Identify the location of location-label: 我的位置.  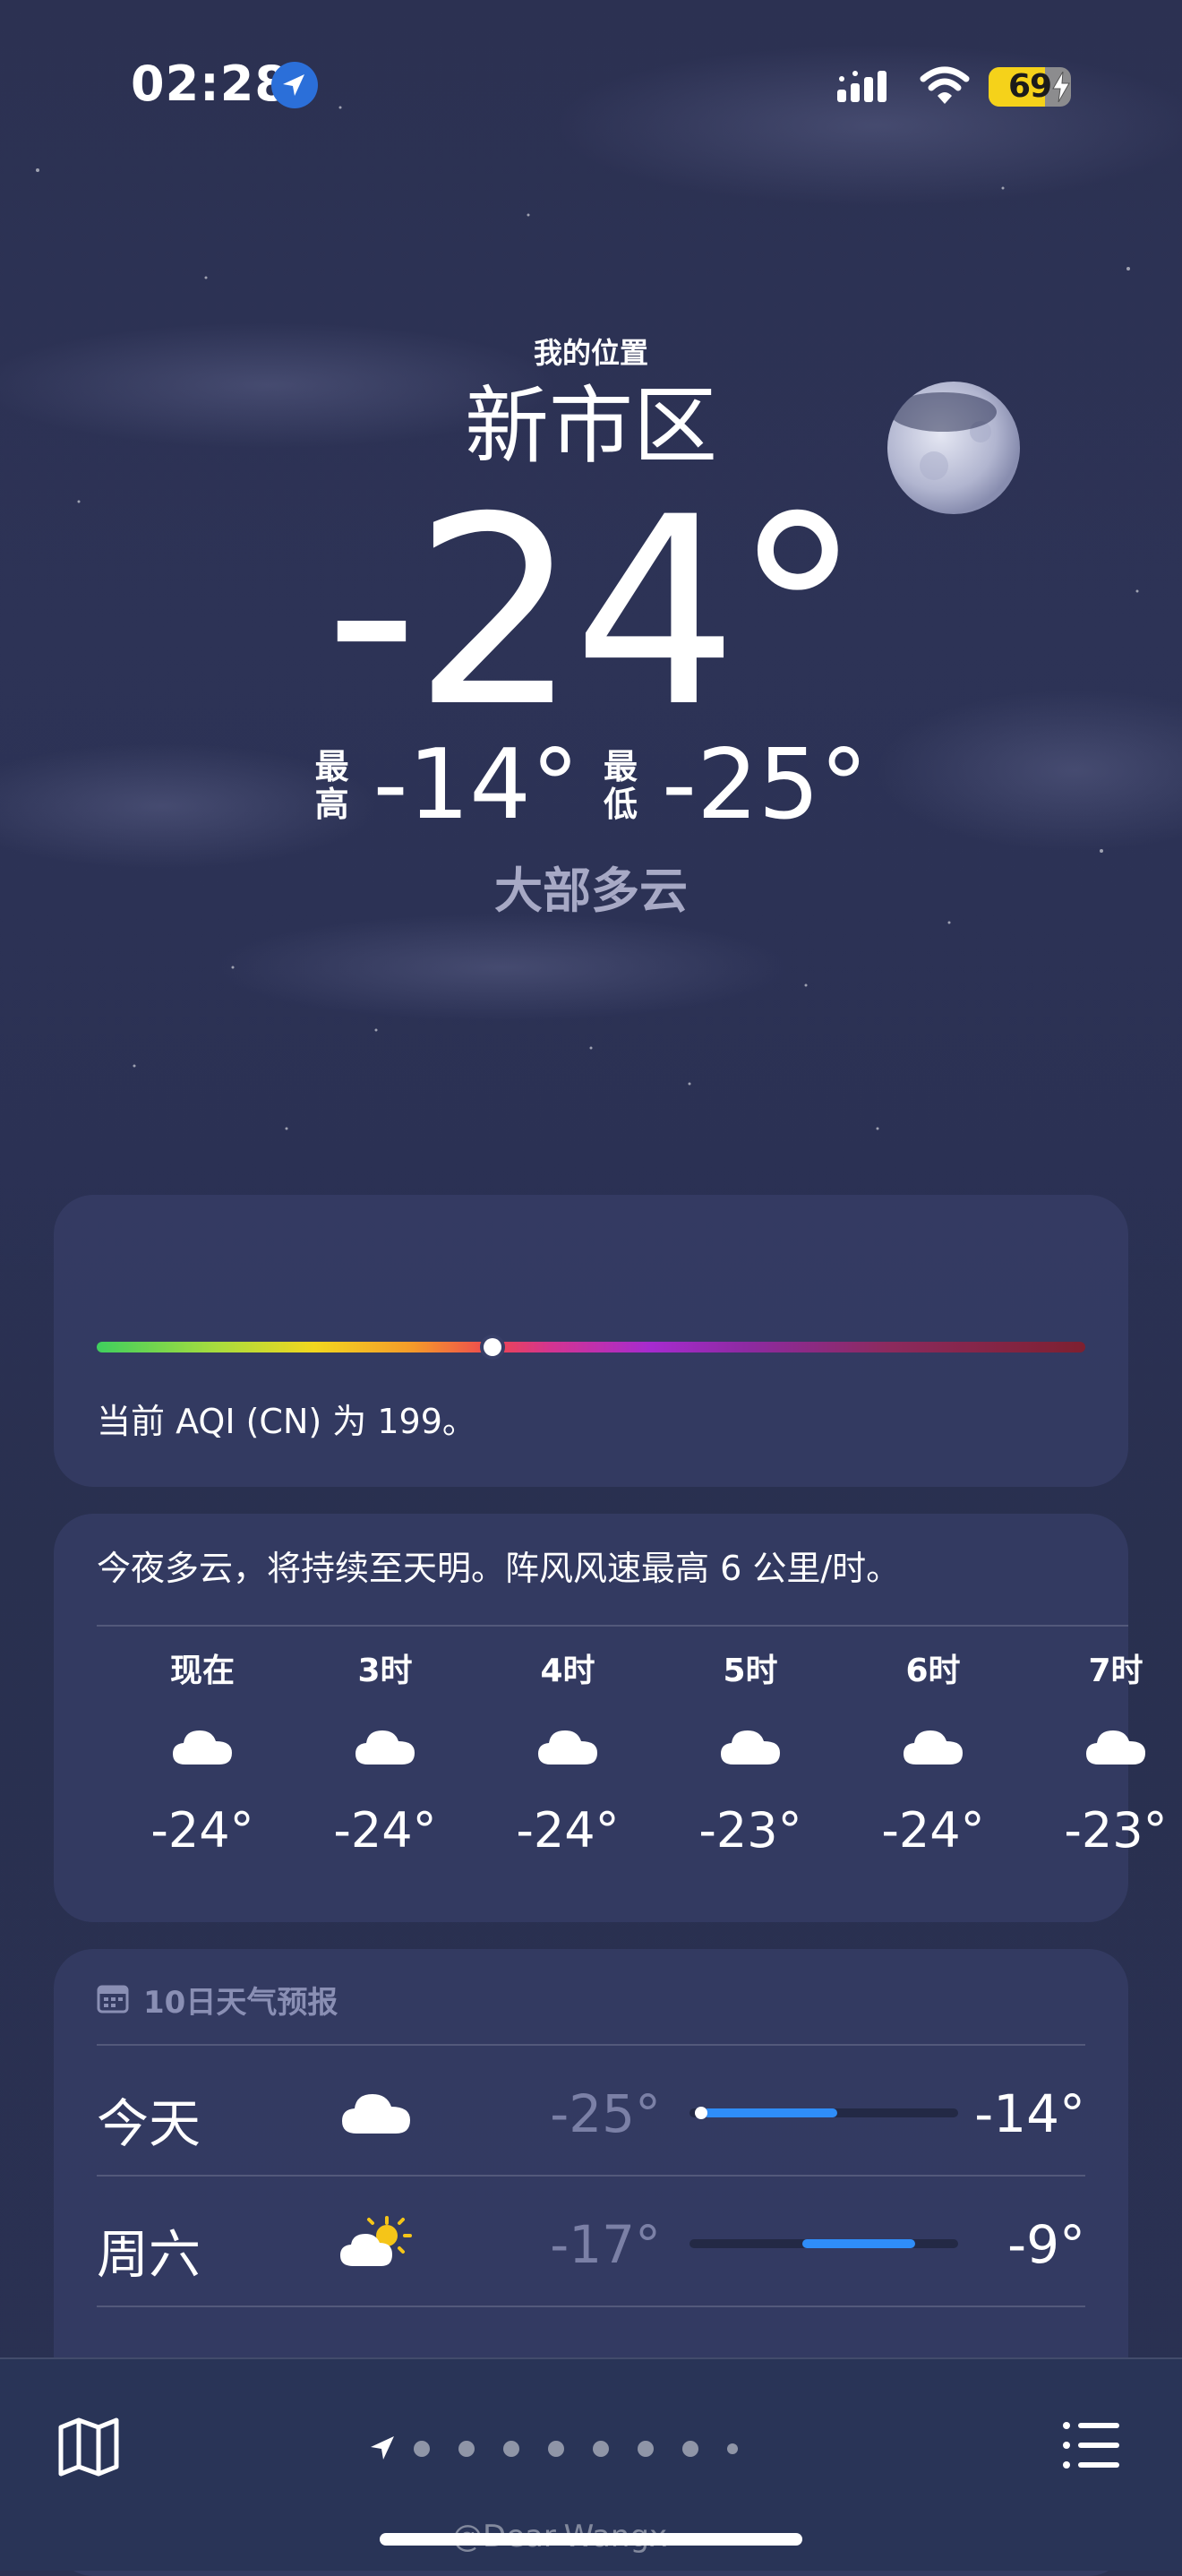
(590, 353).